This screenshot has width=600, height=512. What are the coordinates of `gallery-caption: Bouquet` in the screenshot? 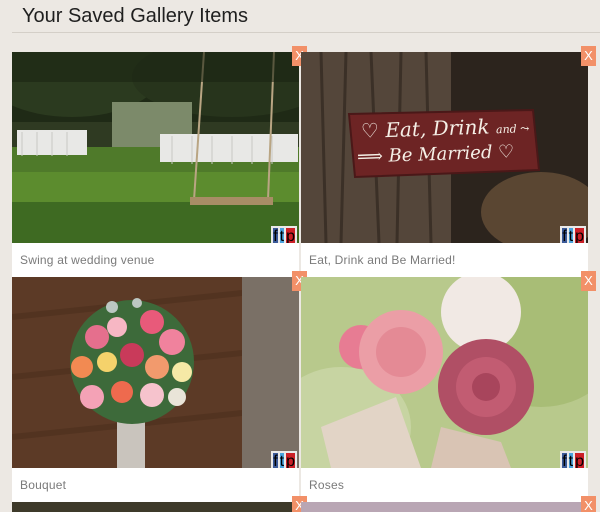 It's located at (155, 485).